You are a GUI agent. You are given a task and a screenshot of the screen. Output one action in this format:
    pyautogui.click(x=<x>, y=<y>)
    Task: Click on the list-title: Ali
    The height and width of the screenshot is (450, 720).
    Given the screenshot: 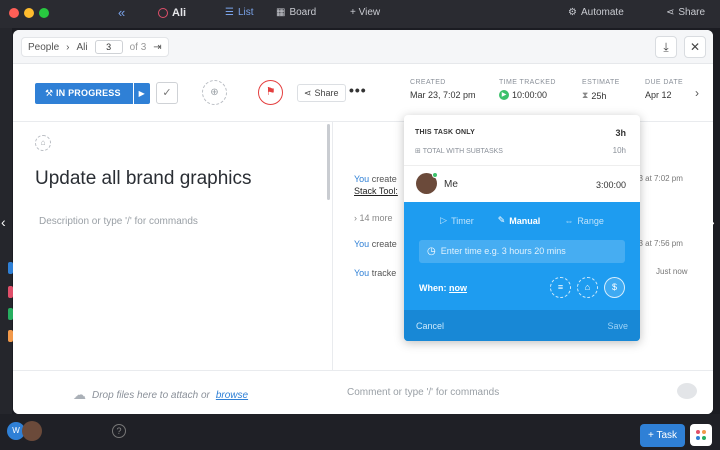 What is the action you would take?
    pyautogui.click(x=172, y=13)
    